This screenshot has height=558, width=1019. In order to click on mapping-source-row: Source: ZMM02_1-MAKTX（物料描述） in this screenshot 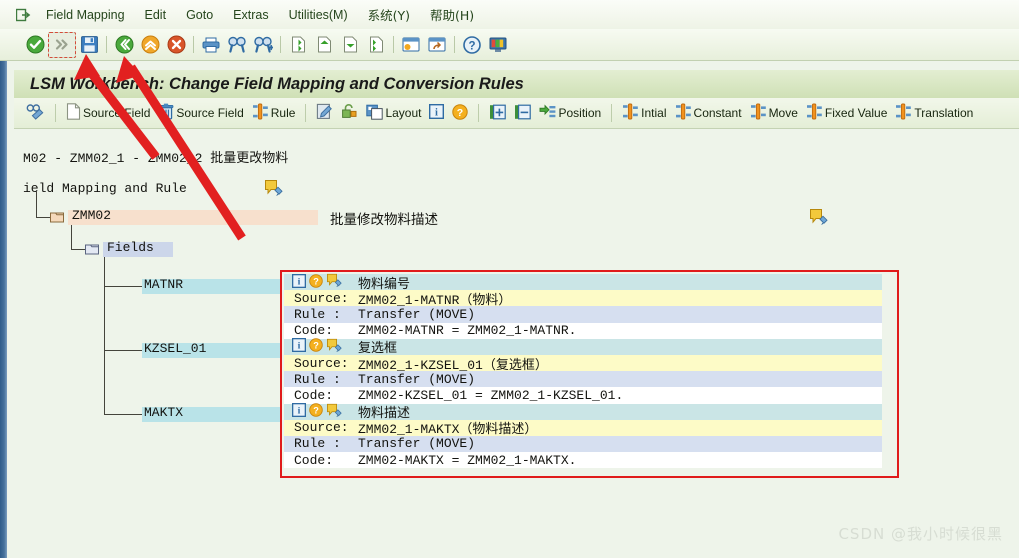, I will do `click(583, 428)`.